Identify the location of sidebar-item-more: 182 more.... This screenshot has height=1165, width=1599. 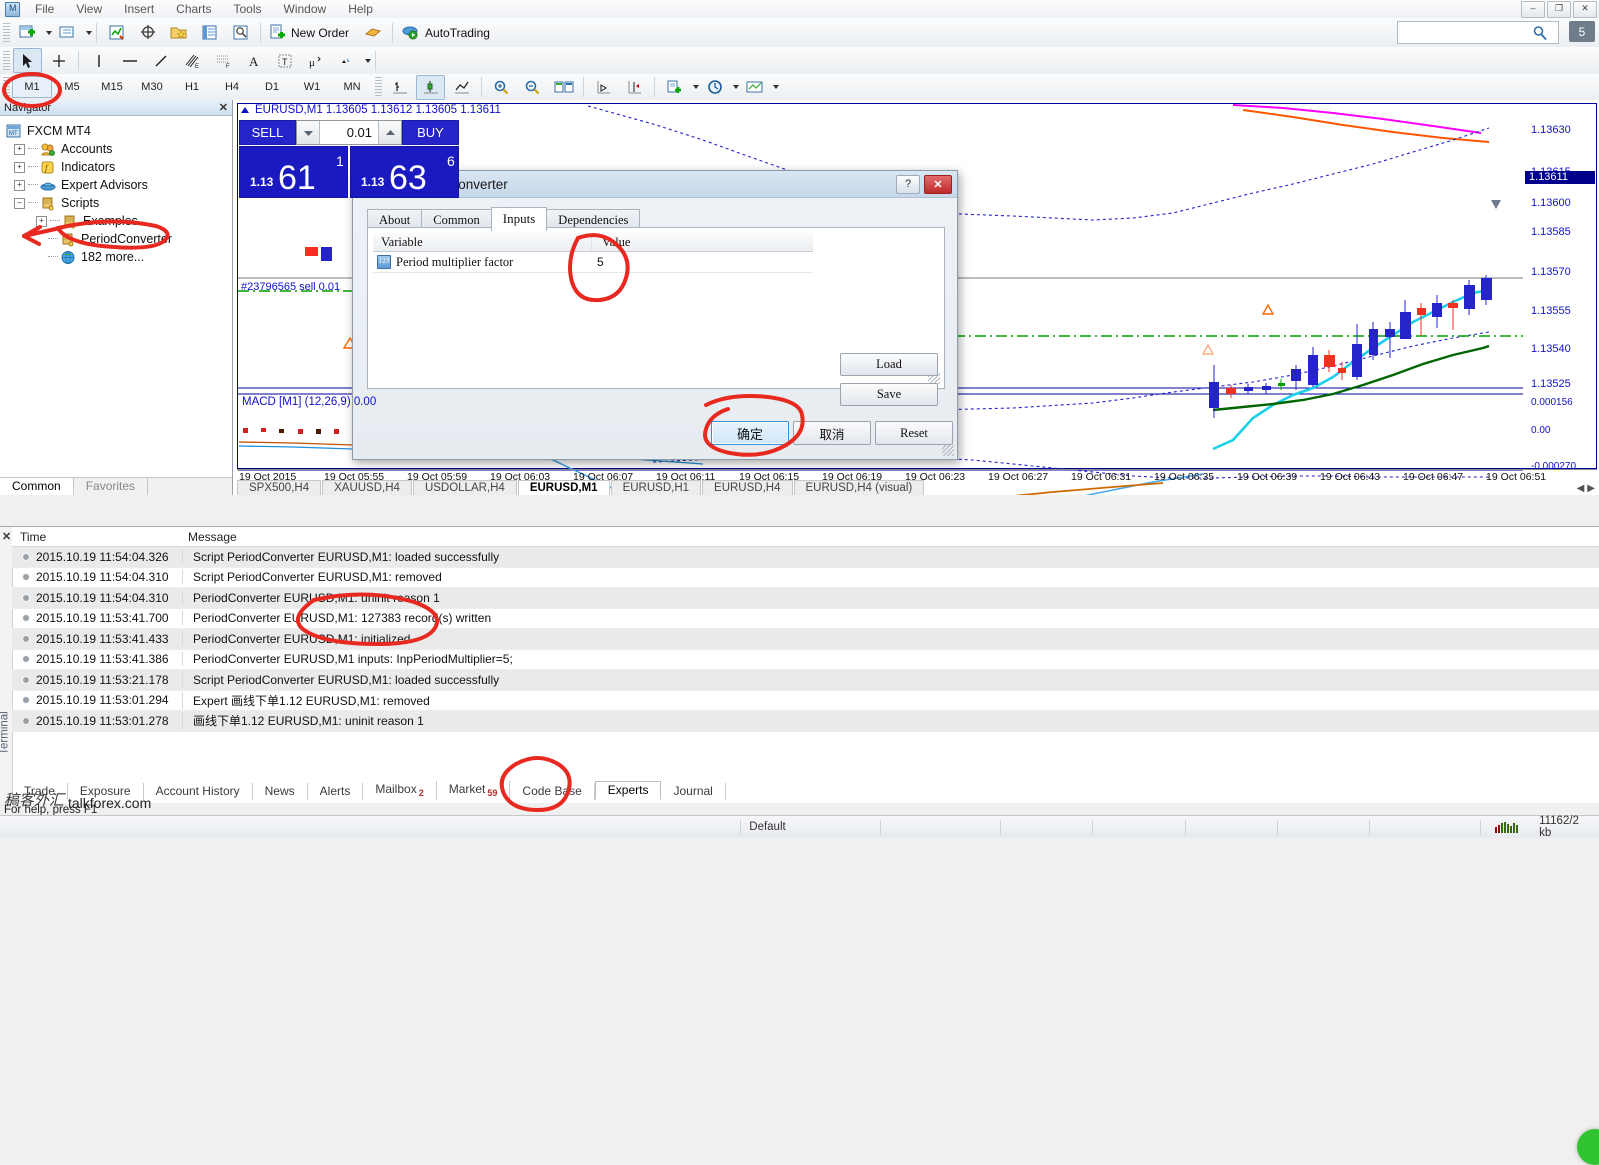
(119, 257).